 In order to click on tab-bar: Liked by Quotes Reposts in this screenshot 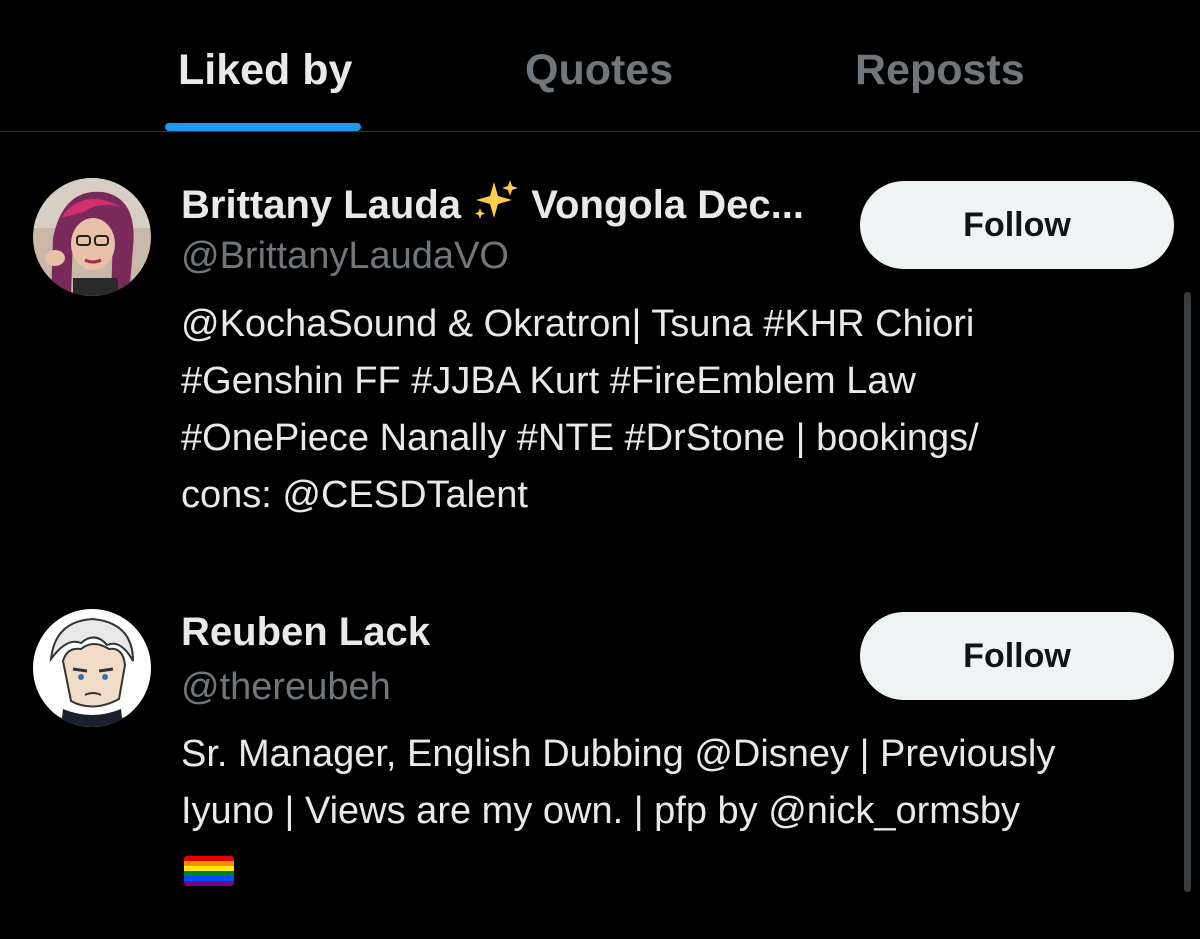, I will do `click(600, 66)`.